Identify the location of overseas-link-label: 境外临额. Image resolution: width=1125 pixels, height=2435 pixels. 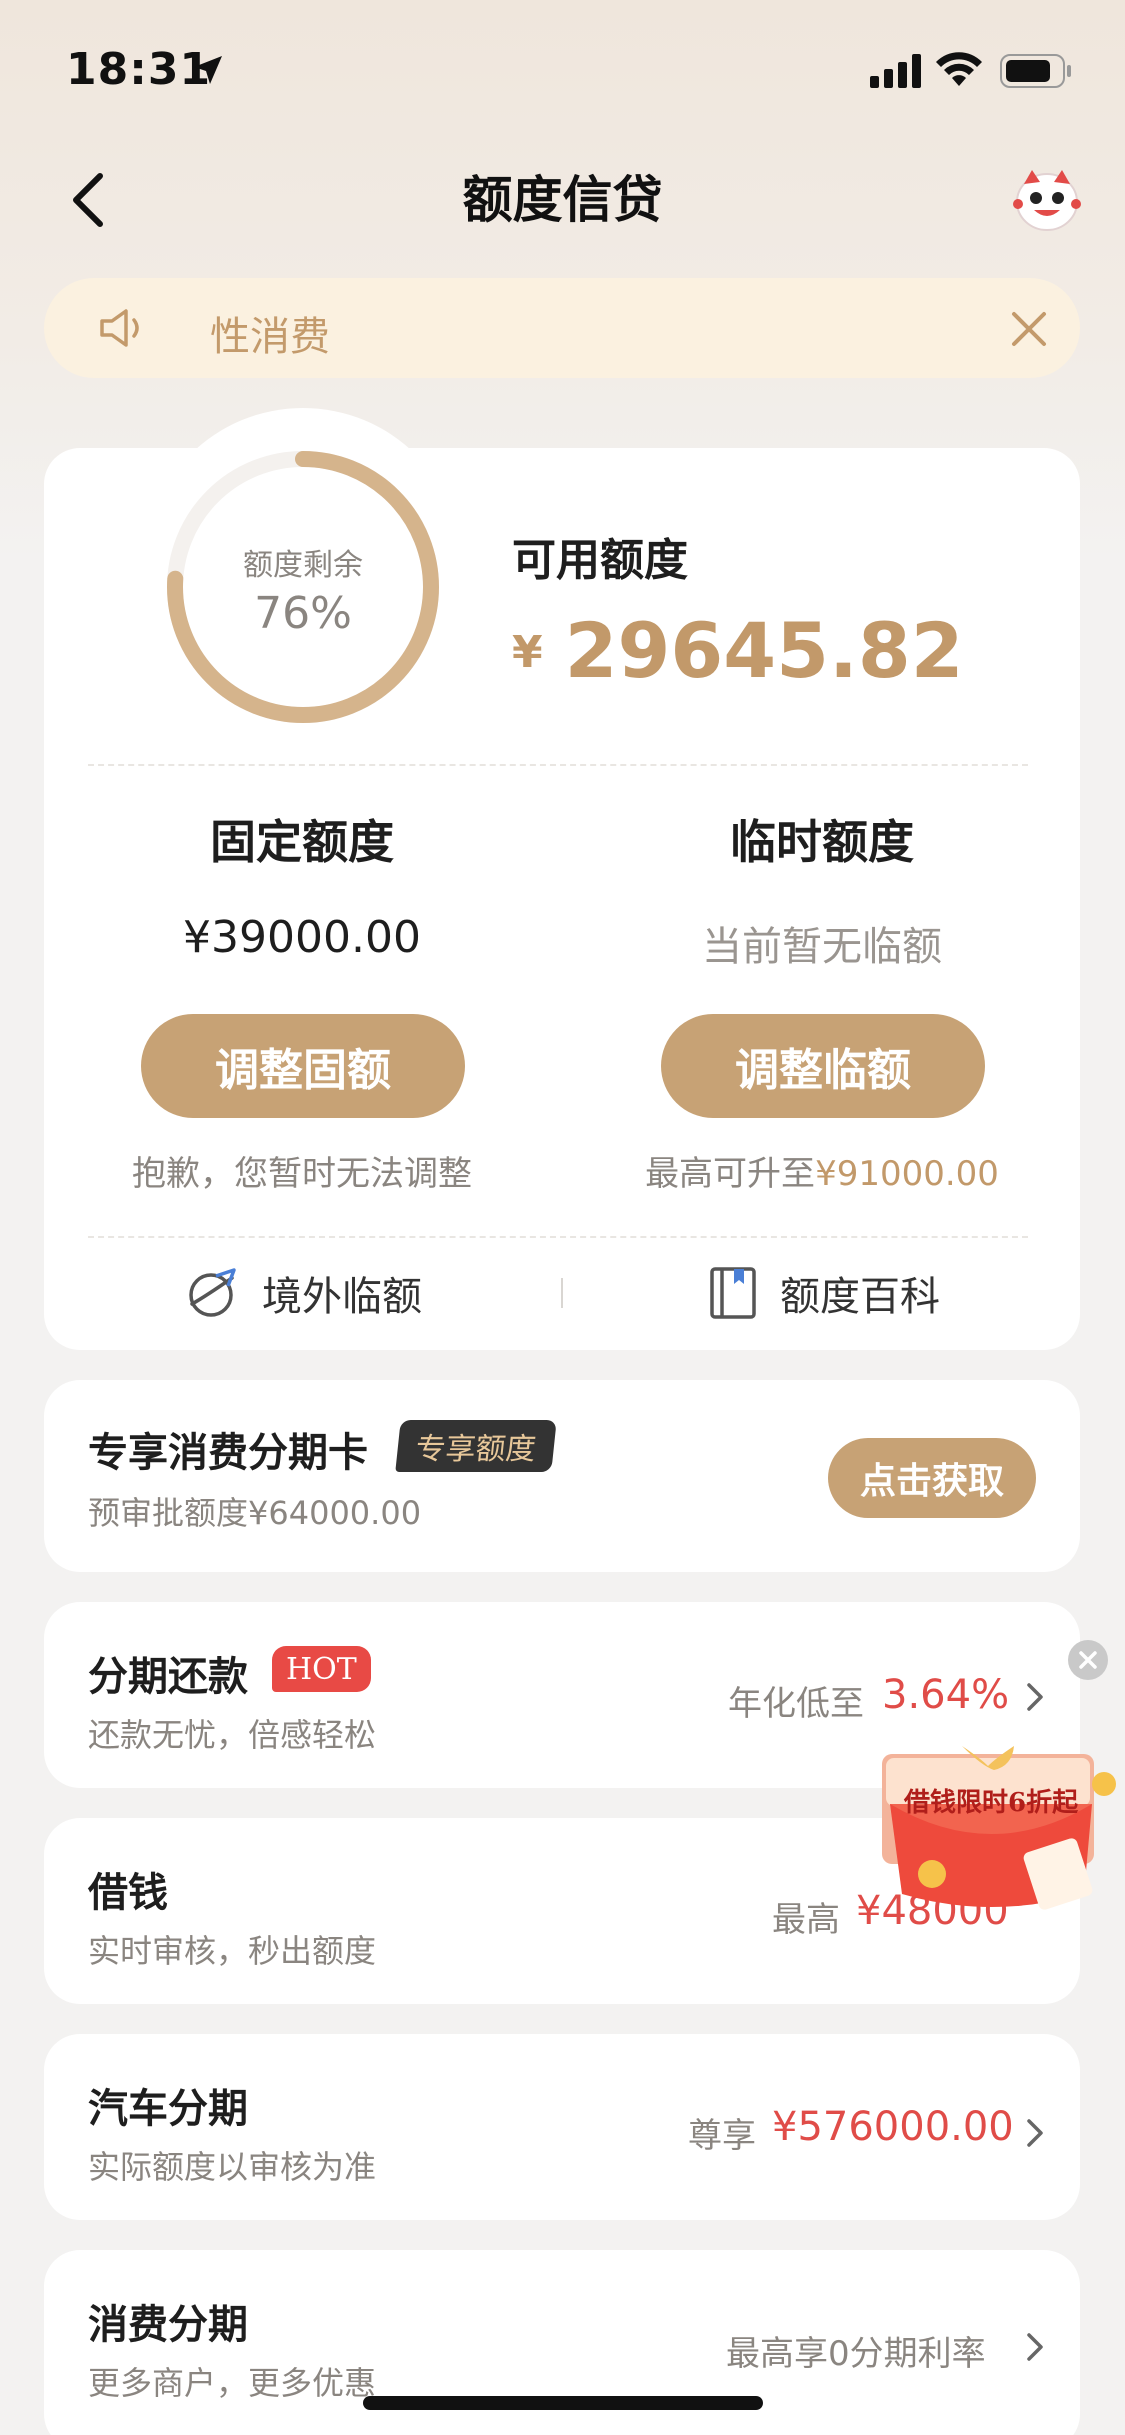
(342, 1297).